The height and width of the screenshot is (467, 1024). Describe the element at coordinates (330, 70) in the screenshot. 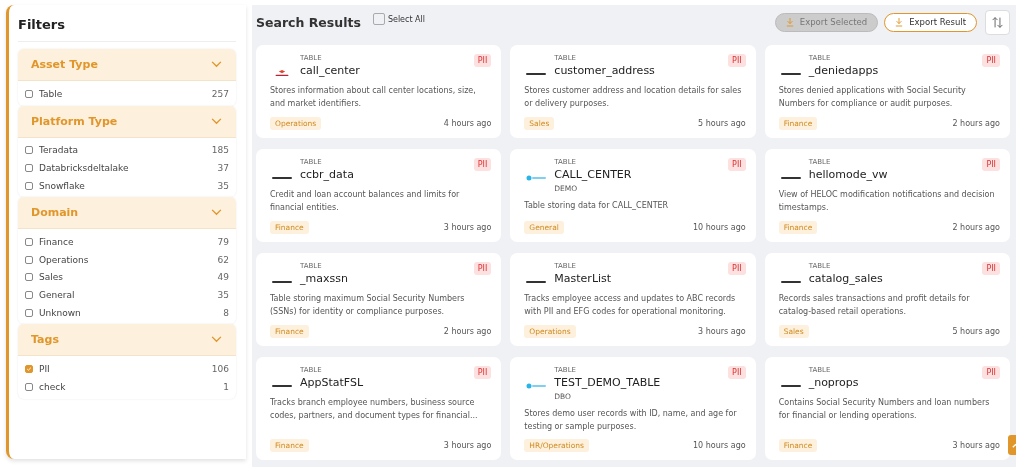

I see `asset-name: call_center` at that location.